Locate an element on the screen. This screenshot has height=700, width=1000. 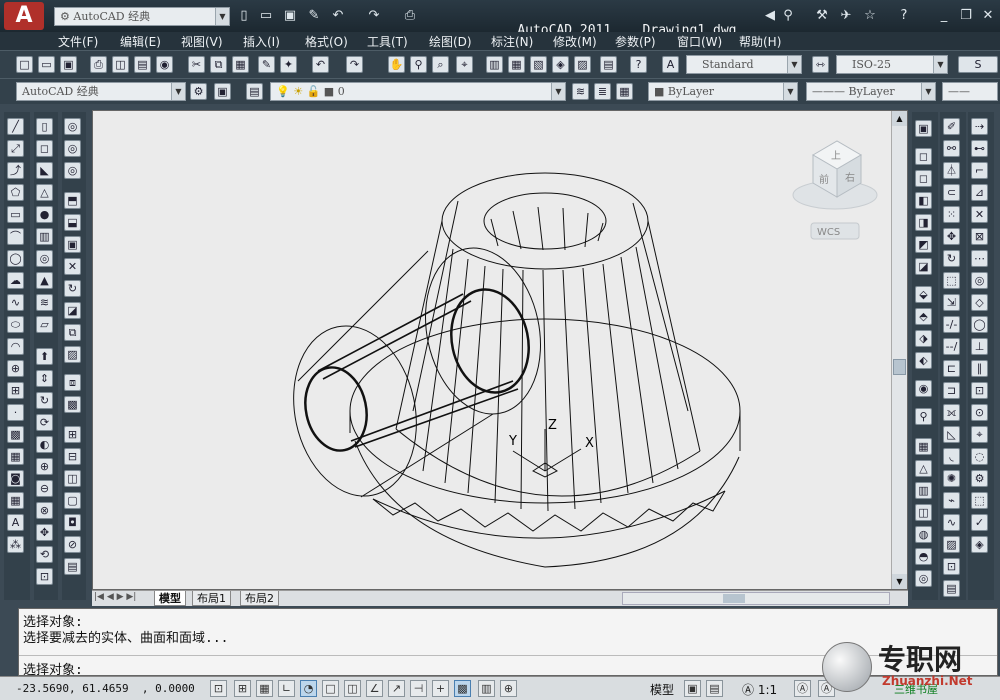
horizontal-scrollbar is located at coordinates (756, 598).